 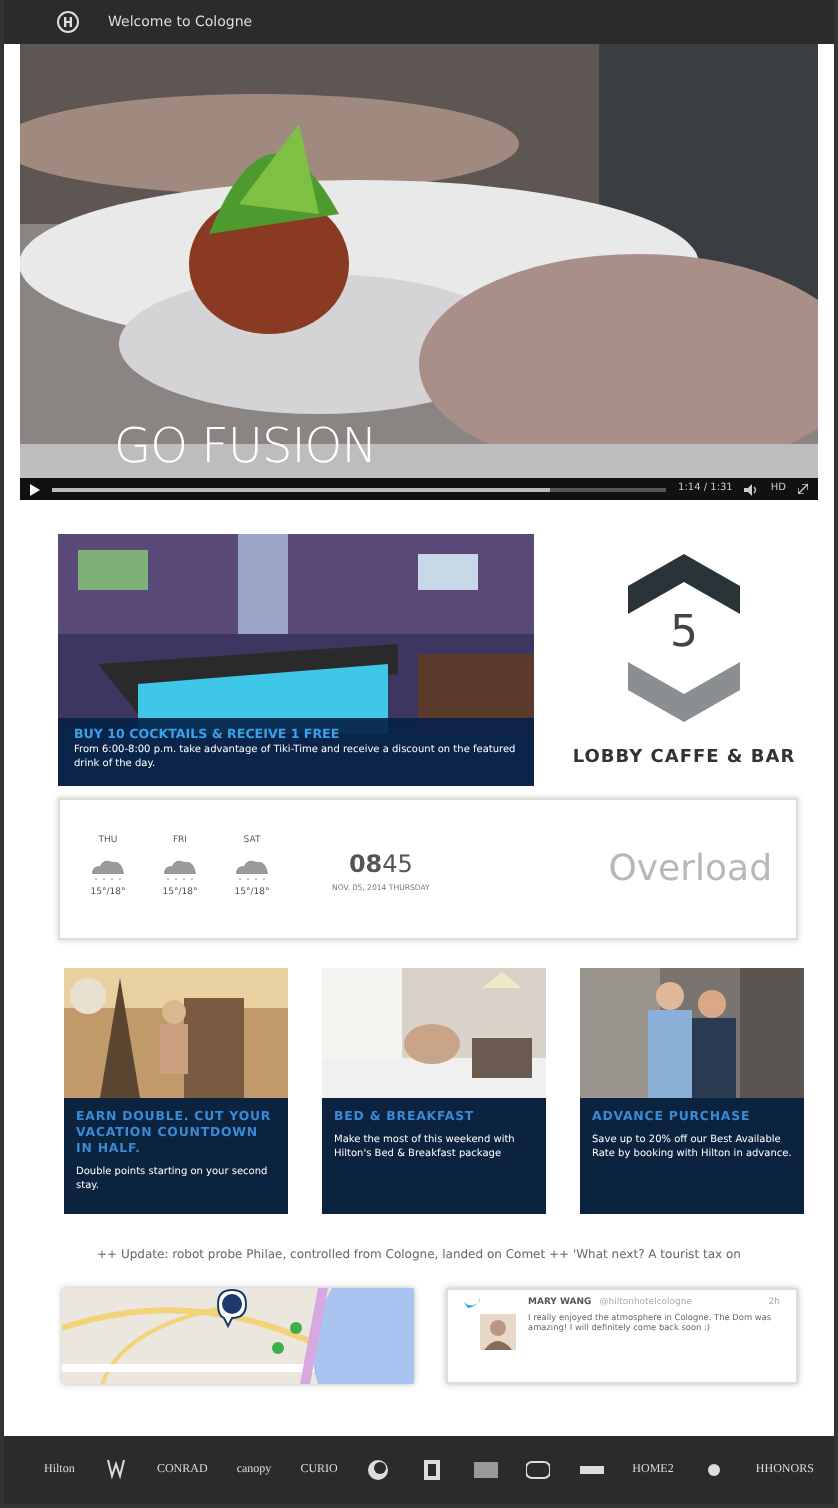 I want to click on volume-icon, so click(x=751, y=489).